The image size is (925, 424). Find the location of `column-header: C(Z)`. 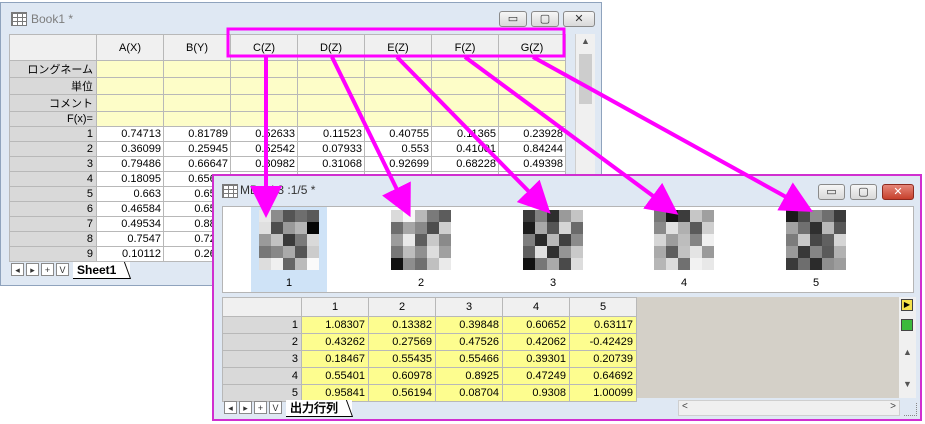

column-header: C(Z) is located at coordinates (264, 47).